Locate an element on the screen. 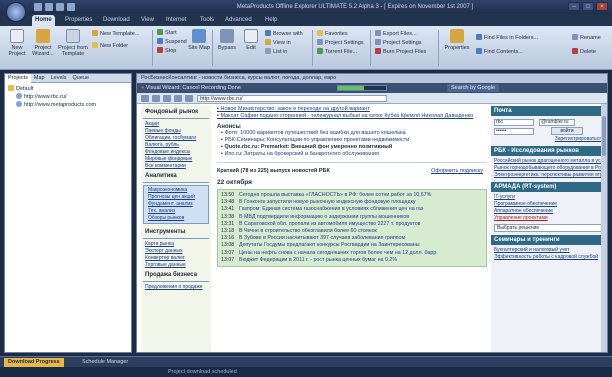 The image size is (612, 377). rename-button: Rename is located at coordinates (586, 38).